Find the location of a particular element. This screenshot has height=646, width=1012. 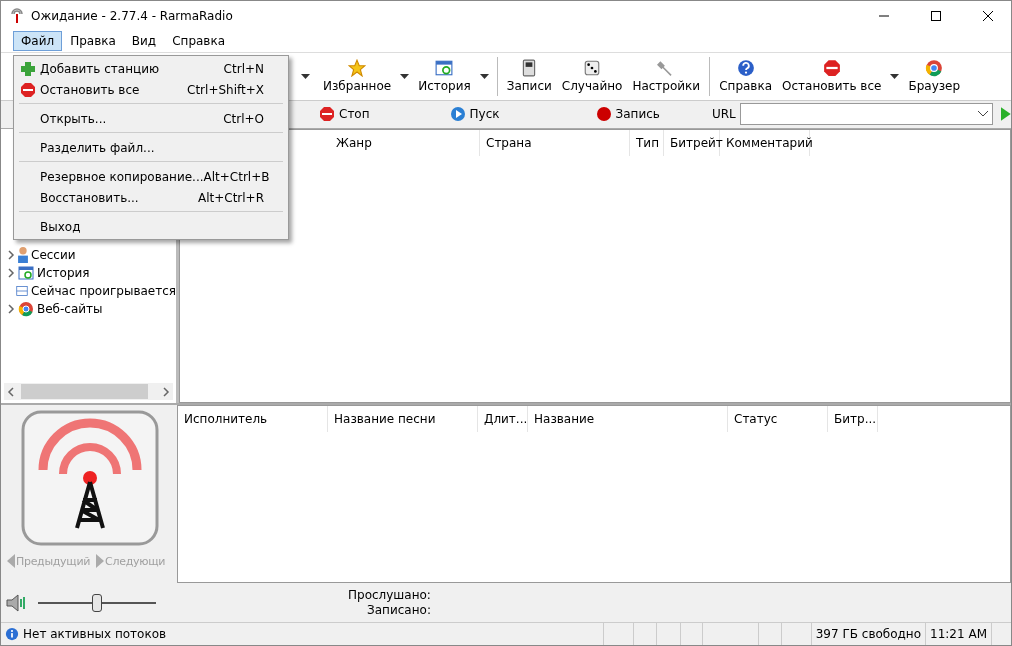

column-header: Жанр is located at coordinates (405, 142).